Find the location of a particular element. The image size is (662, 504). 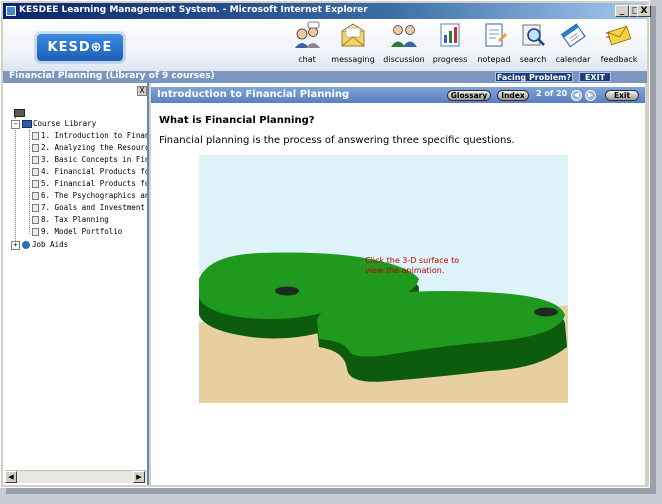

tree-item-course: 9. Model Portfolio is located at coordinates (77, 231).